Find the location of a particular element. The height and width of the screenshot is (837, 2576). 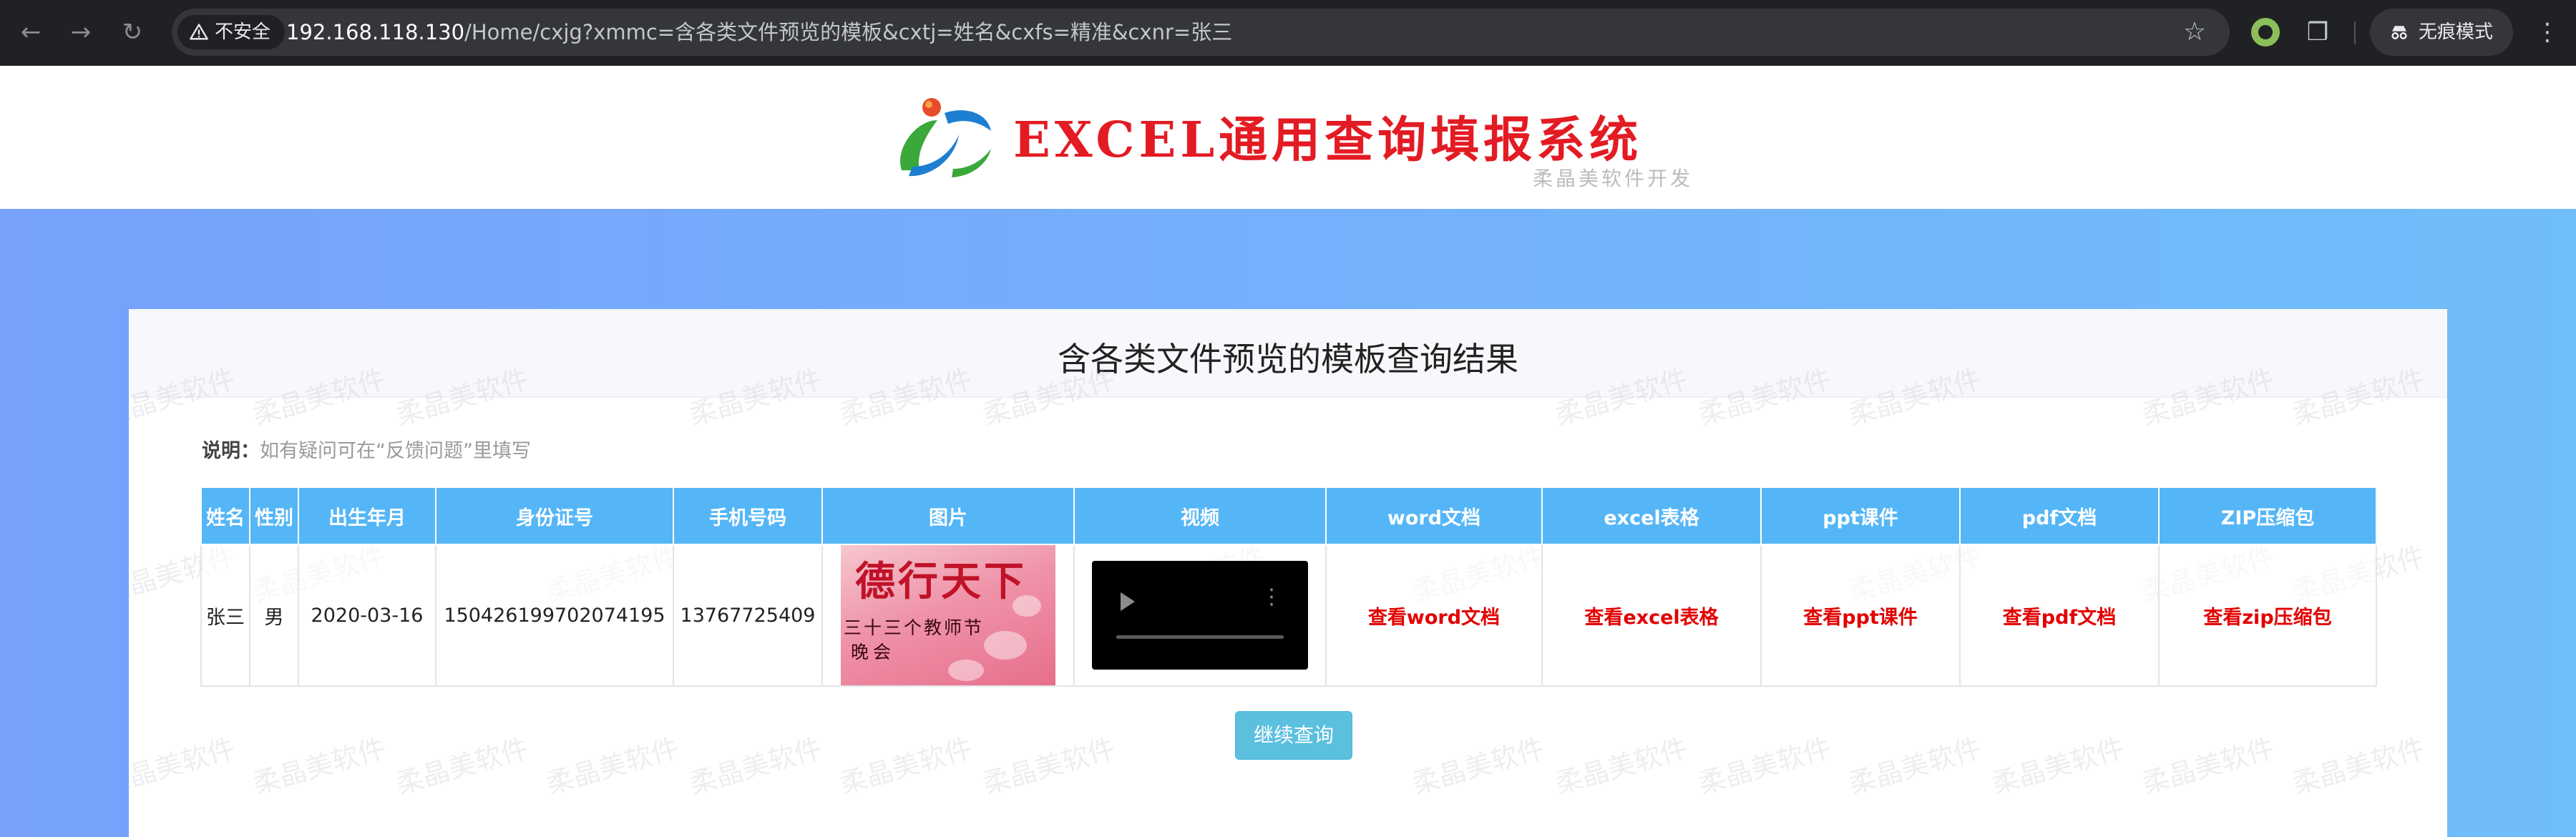

cell-zip: 查看zip压缩包 is located at coordinates (2267, 616).